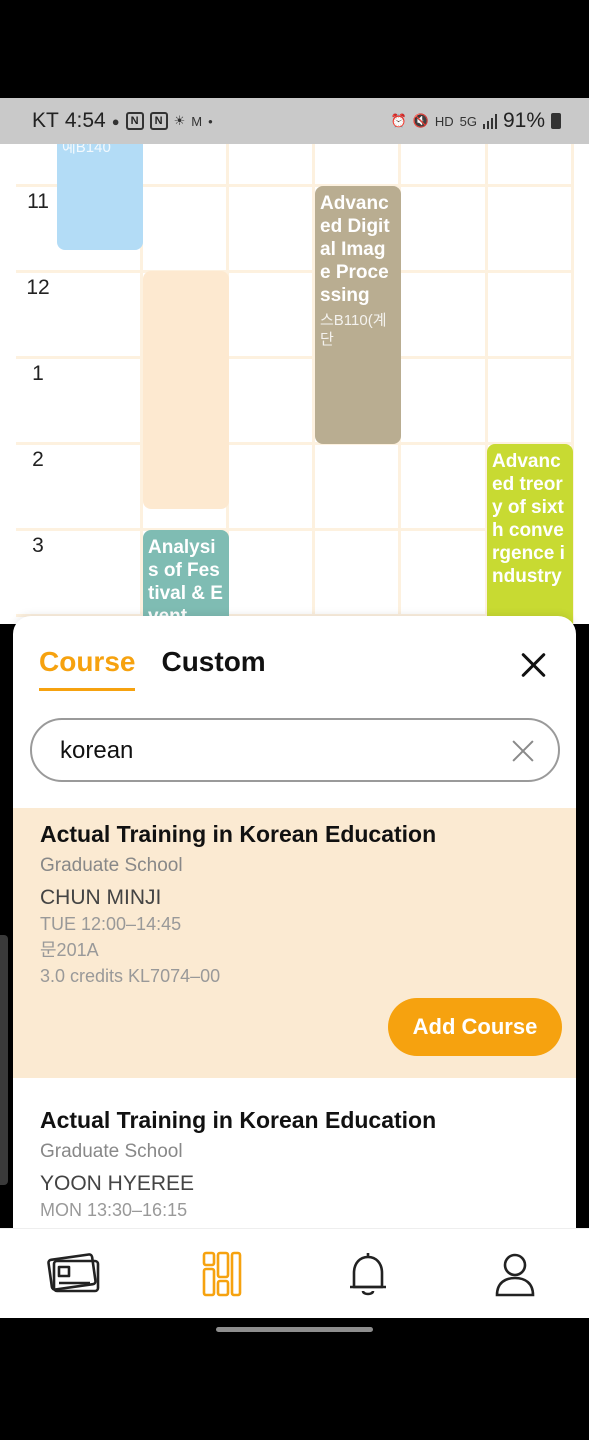 The height and width of the screenshot is (1440, 589). What do you see at coordinates (45, 120) in the screenshot?
I see `carrier-label: KT` at bounding box center [45, 120].